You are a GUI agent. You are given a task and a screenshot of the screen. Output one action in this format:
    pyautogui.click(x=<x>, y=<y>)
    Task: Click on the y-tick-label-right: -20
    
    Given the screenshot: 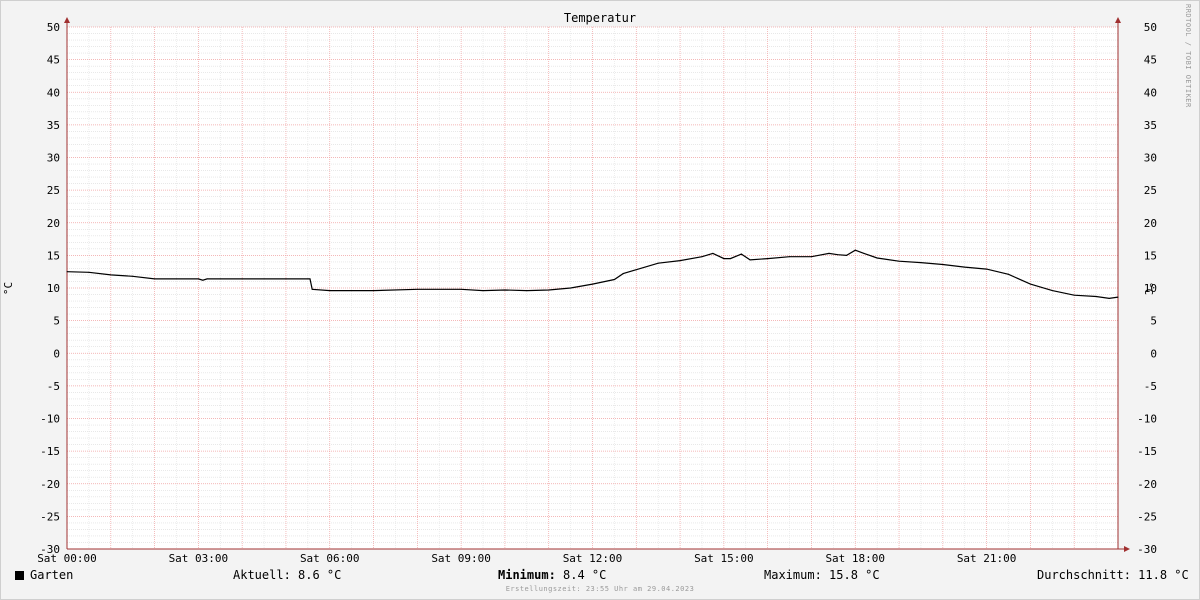 What is the action you would take?
    pyautogui.click(x=1147, y=484)
    